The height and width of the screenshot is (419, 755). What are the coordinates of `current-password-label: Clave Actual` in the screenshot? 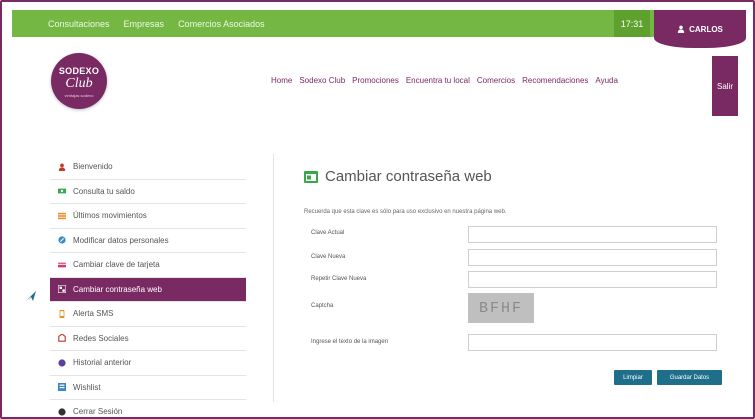 It's located at (328, 233).